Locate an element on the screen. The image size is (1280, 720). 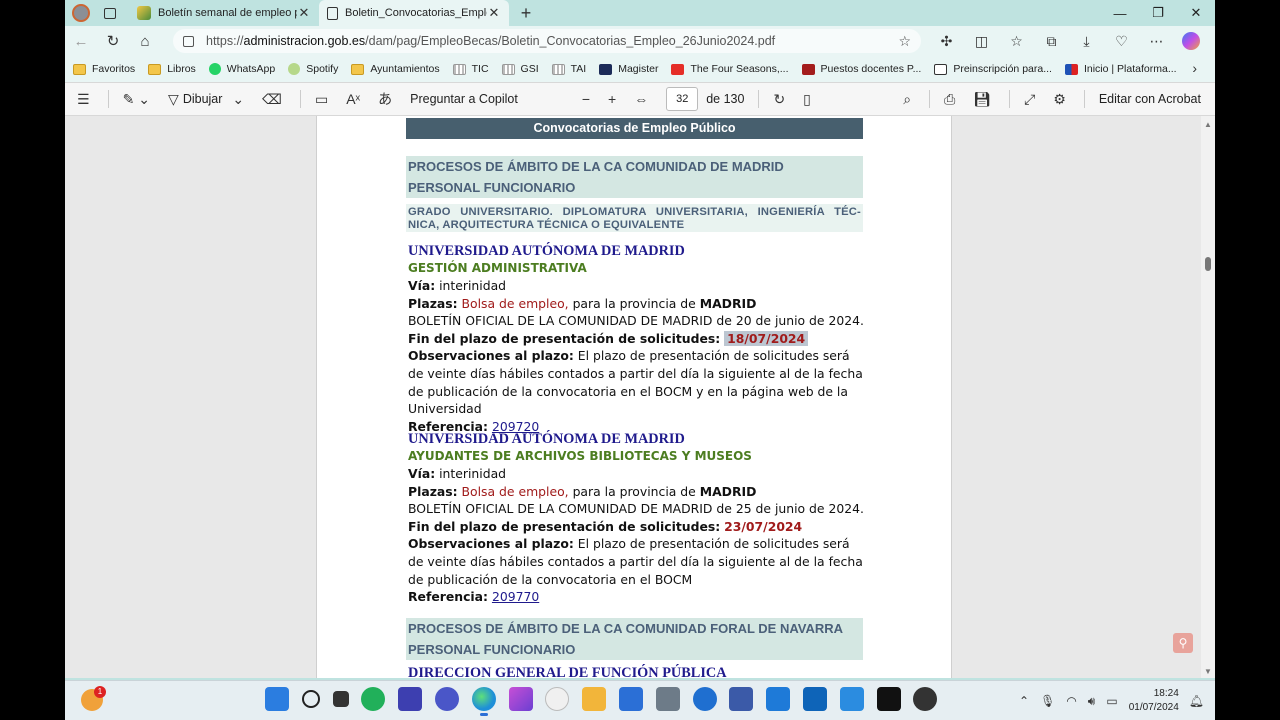
bookmark-magister: Magister is located at coordinates (628, 69).